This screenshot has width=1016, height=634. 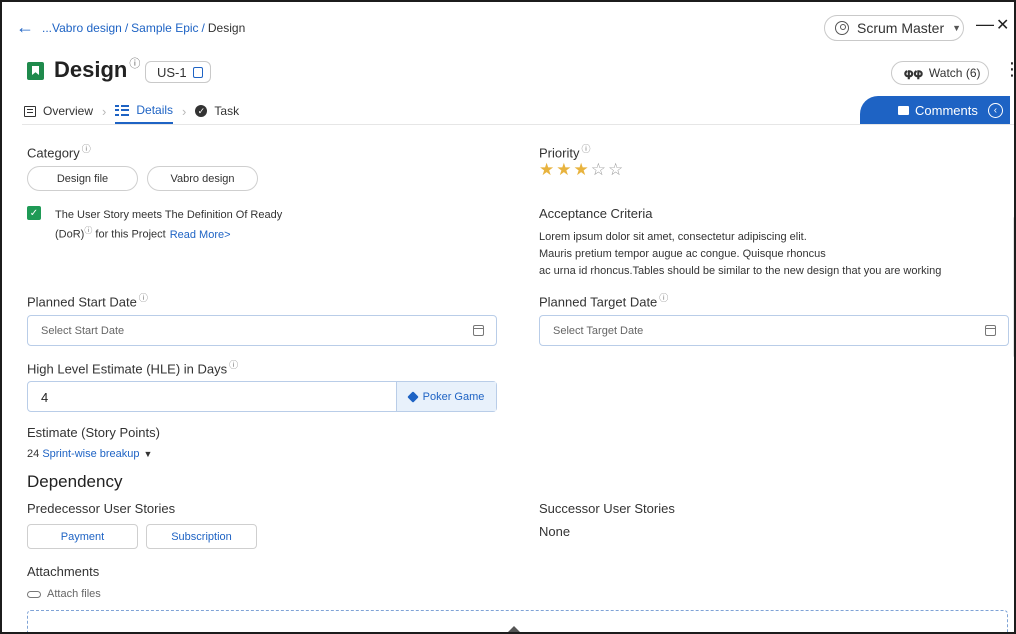 I want to click on details-icon, so click(x=122, y=110).